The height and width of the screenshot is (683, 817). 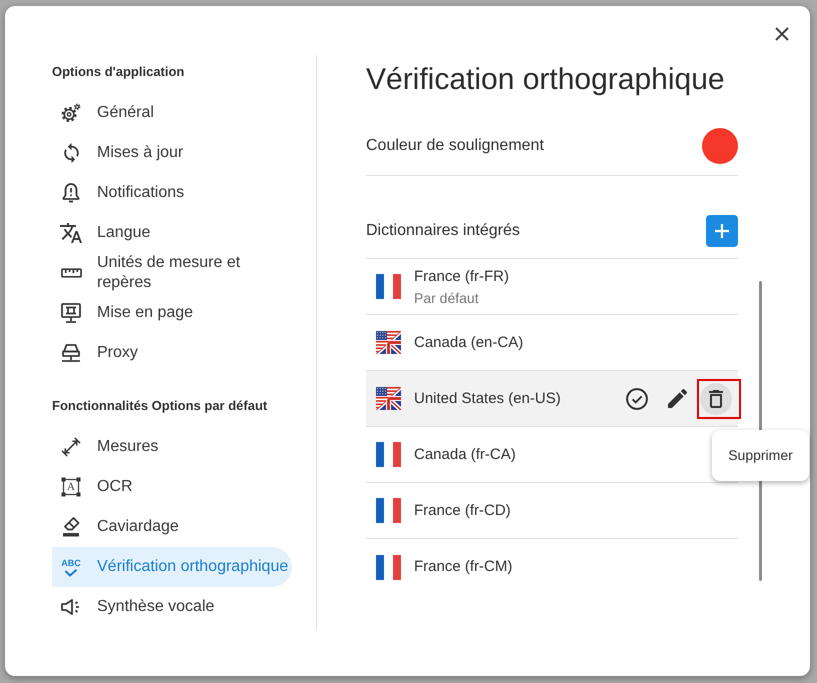 What do you see at coordinates (487, 398) in the screenshot?
I see `dictionary-name: United States (en-US)` at bounding box center [487, 398].